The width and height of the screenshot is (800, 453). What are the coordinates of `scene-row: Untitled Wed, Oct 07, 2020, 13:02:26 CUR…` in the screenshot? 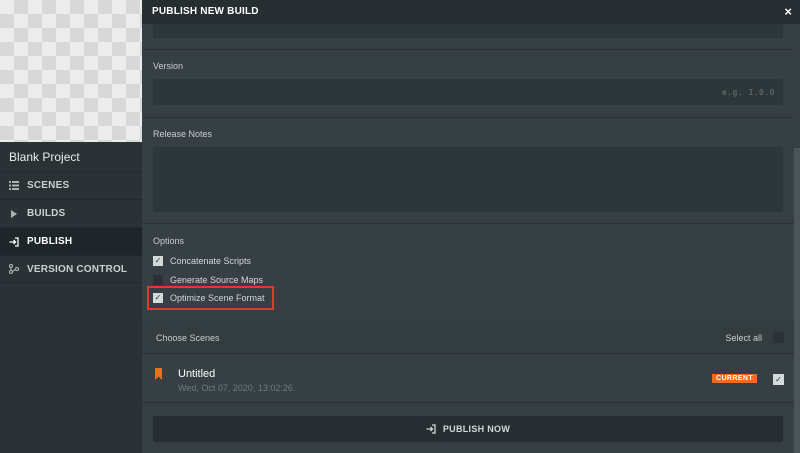 It's located at (468, 379).